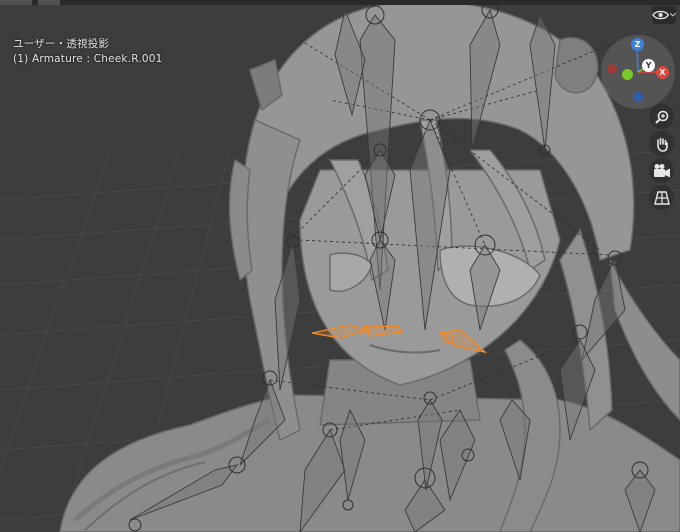 Image resolution: width=680 pixels, height=532 pixels. I want to click on navigation-gizmo: Z Y X, so click(638, 72).